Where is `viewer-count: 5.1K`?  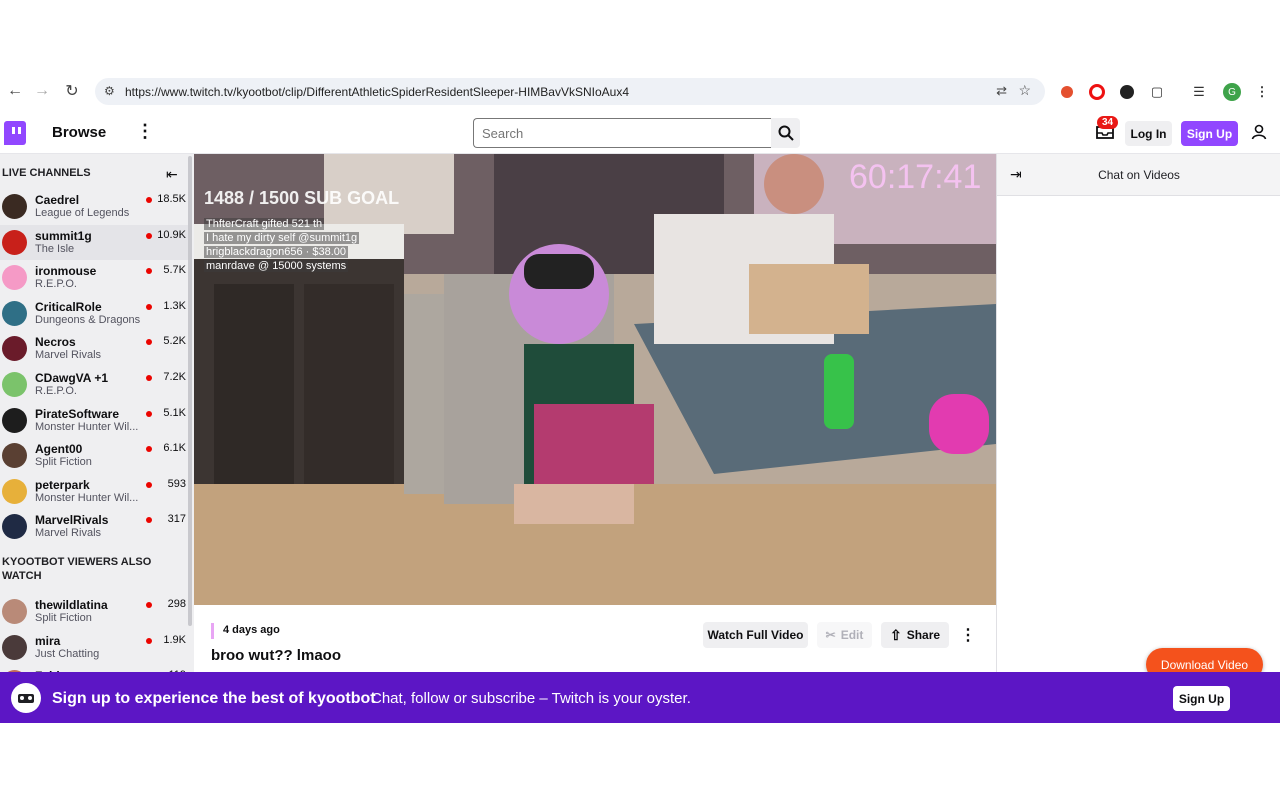
viewer-count: 5.1K is located at coordinates (174, 412).